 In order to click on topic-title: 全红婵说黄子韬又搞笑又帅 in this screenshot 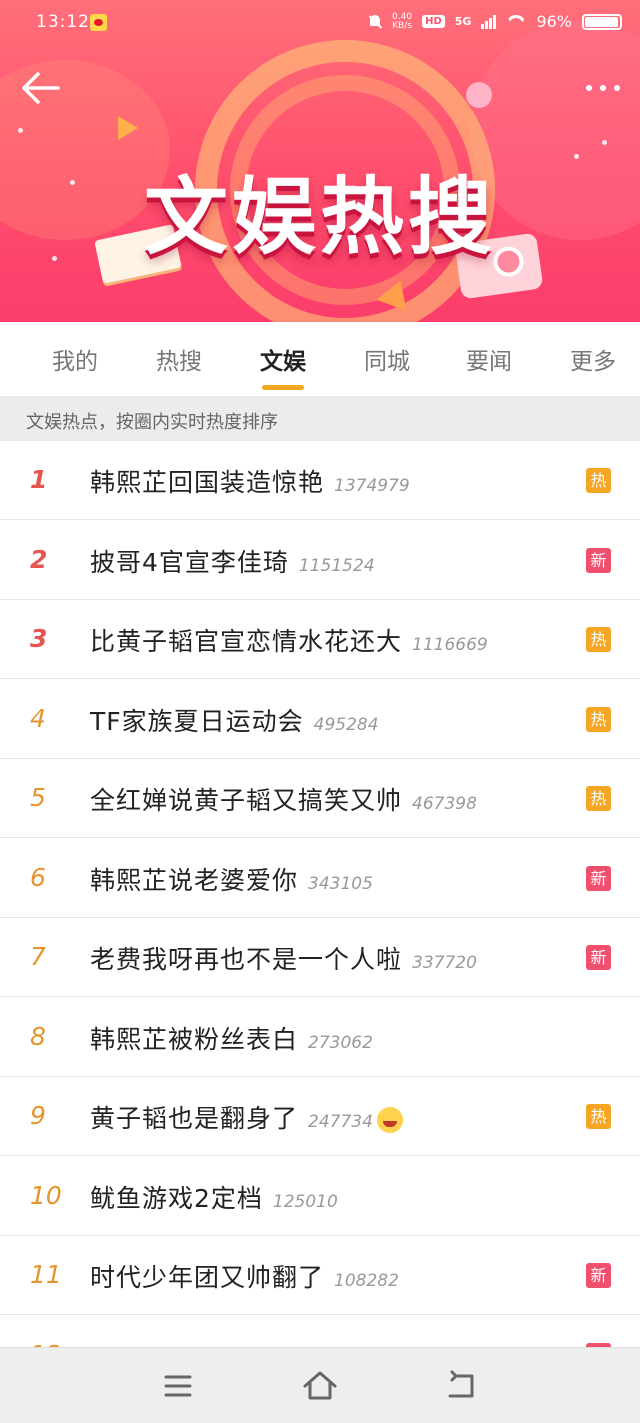, I will do `click(246, 800)`.